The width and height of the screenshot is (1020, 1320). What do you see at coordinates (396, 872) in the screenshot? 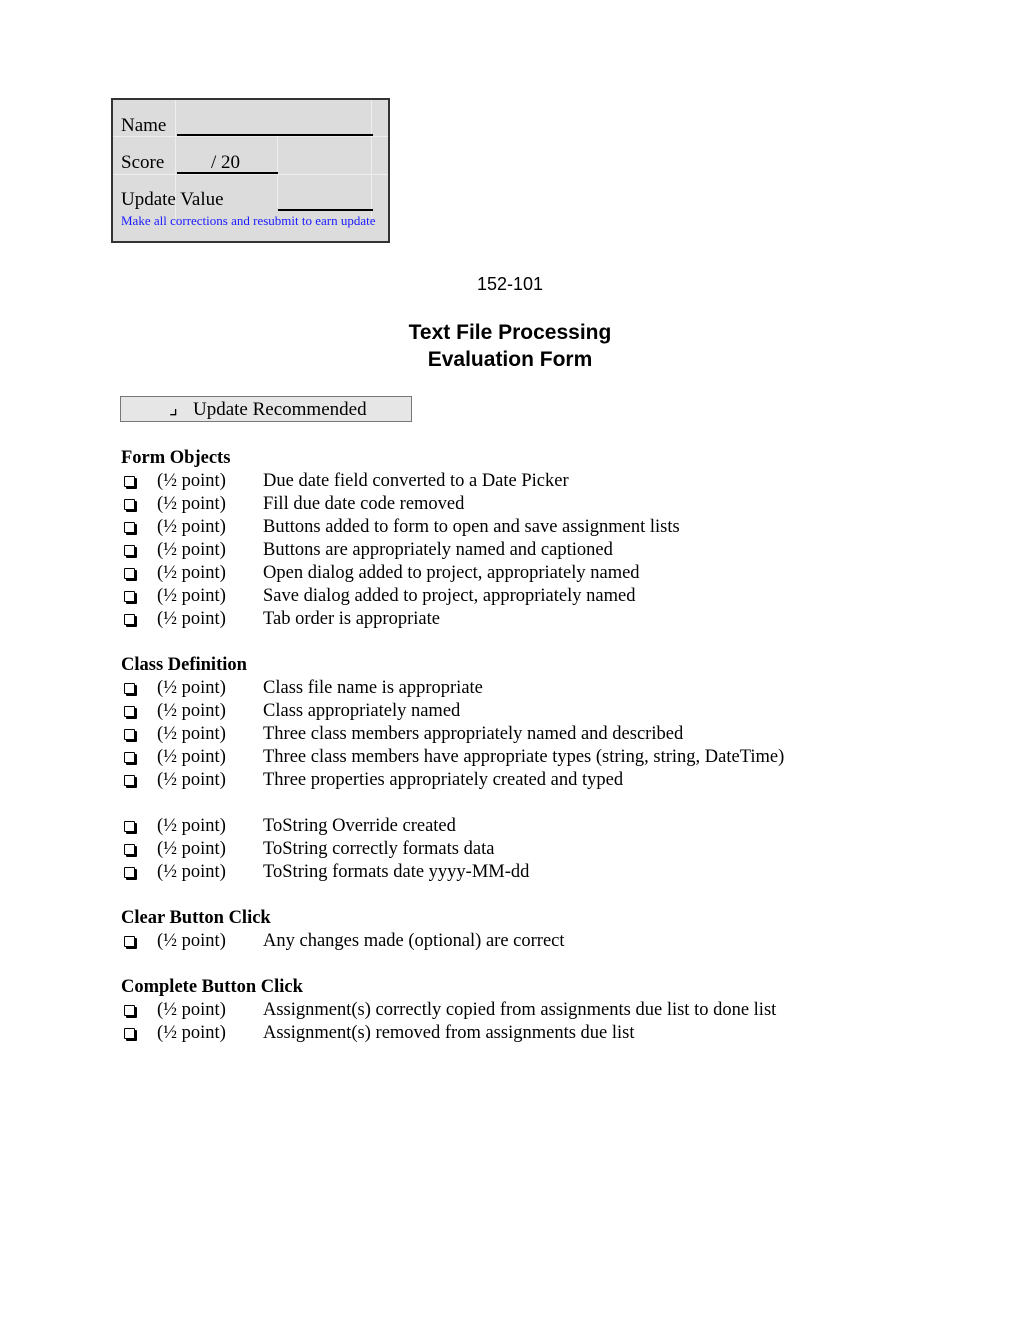
I see `item-text: ToString formats date yyyy-MM-dd` at bounding box center [396, 872].